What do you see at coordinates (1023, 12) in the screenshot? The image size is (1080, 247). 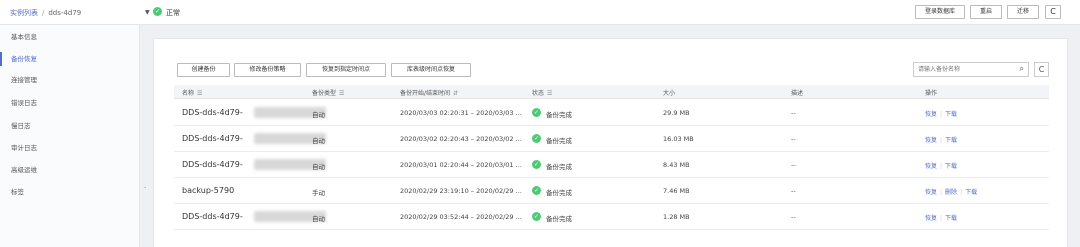 I see `migrate-button: 迁移` at bounding box center [1023, 12].